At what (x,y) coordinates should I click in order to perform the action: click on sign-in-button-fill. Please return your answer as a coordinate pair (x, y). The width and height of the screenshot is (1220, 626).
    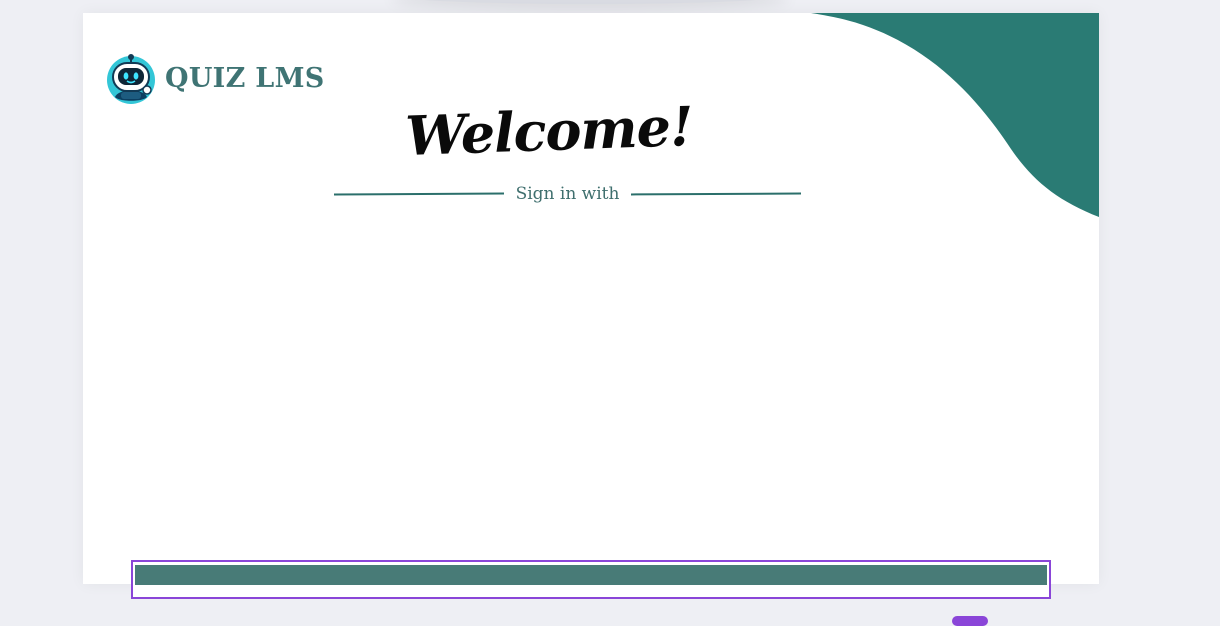
    Looking at the image, I should click on (591, 575).